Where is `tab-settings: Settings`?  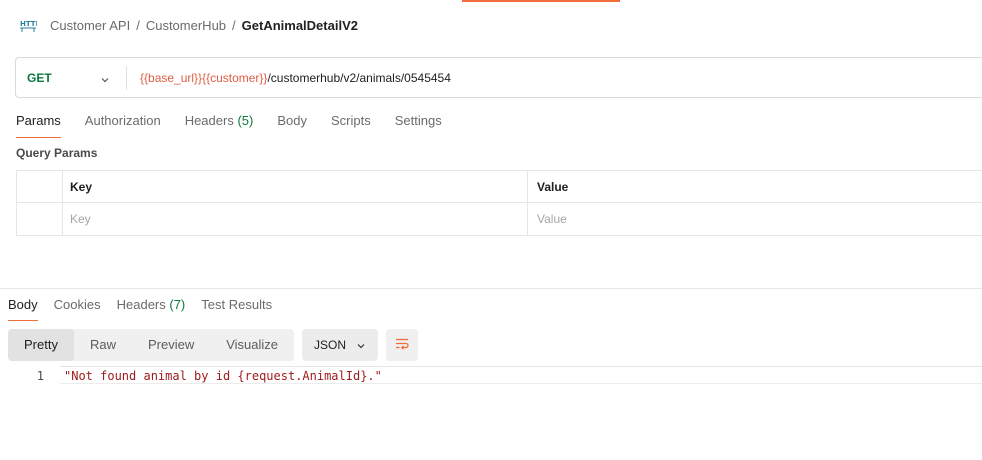 tab-settings: Settings is located at coordinates (418, 125).